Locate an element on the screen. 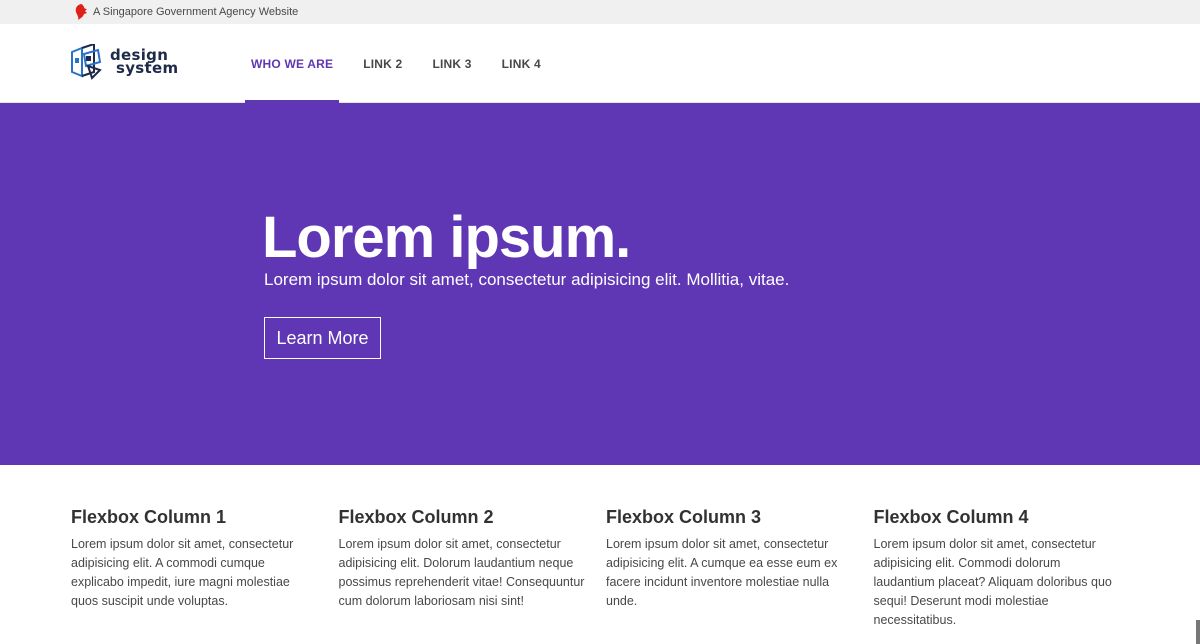 This screenshot has height=644, width=1200. lion-head-icon is located at coordinates (81, 12).